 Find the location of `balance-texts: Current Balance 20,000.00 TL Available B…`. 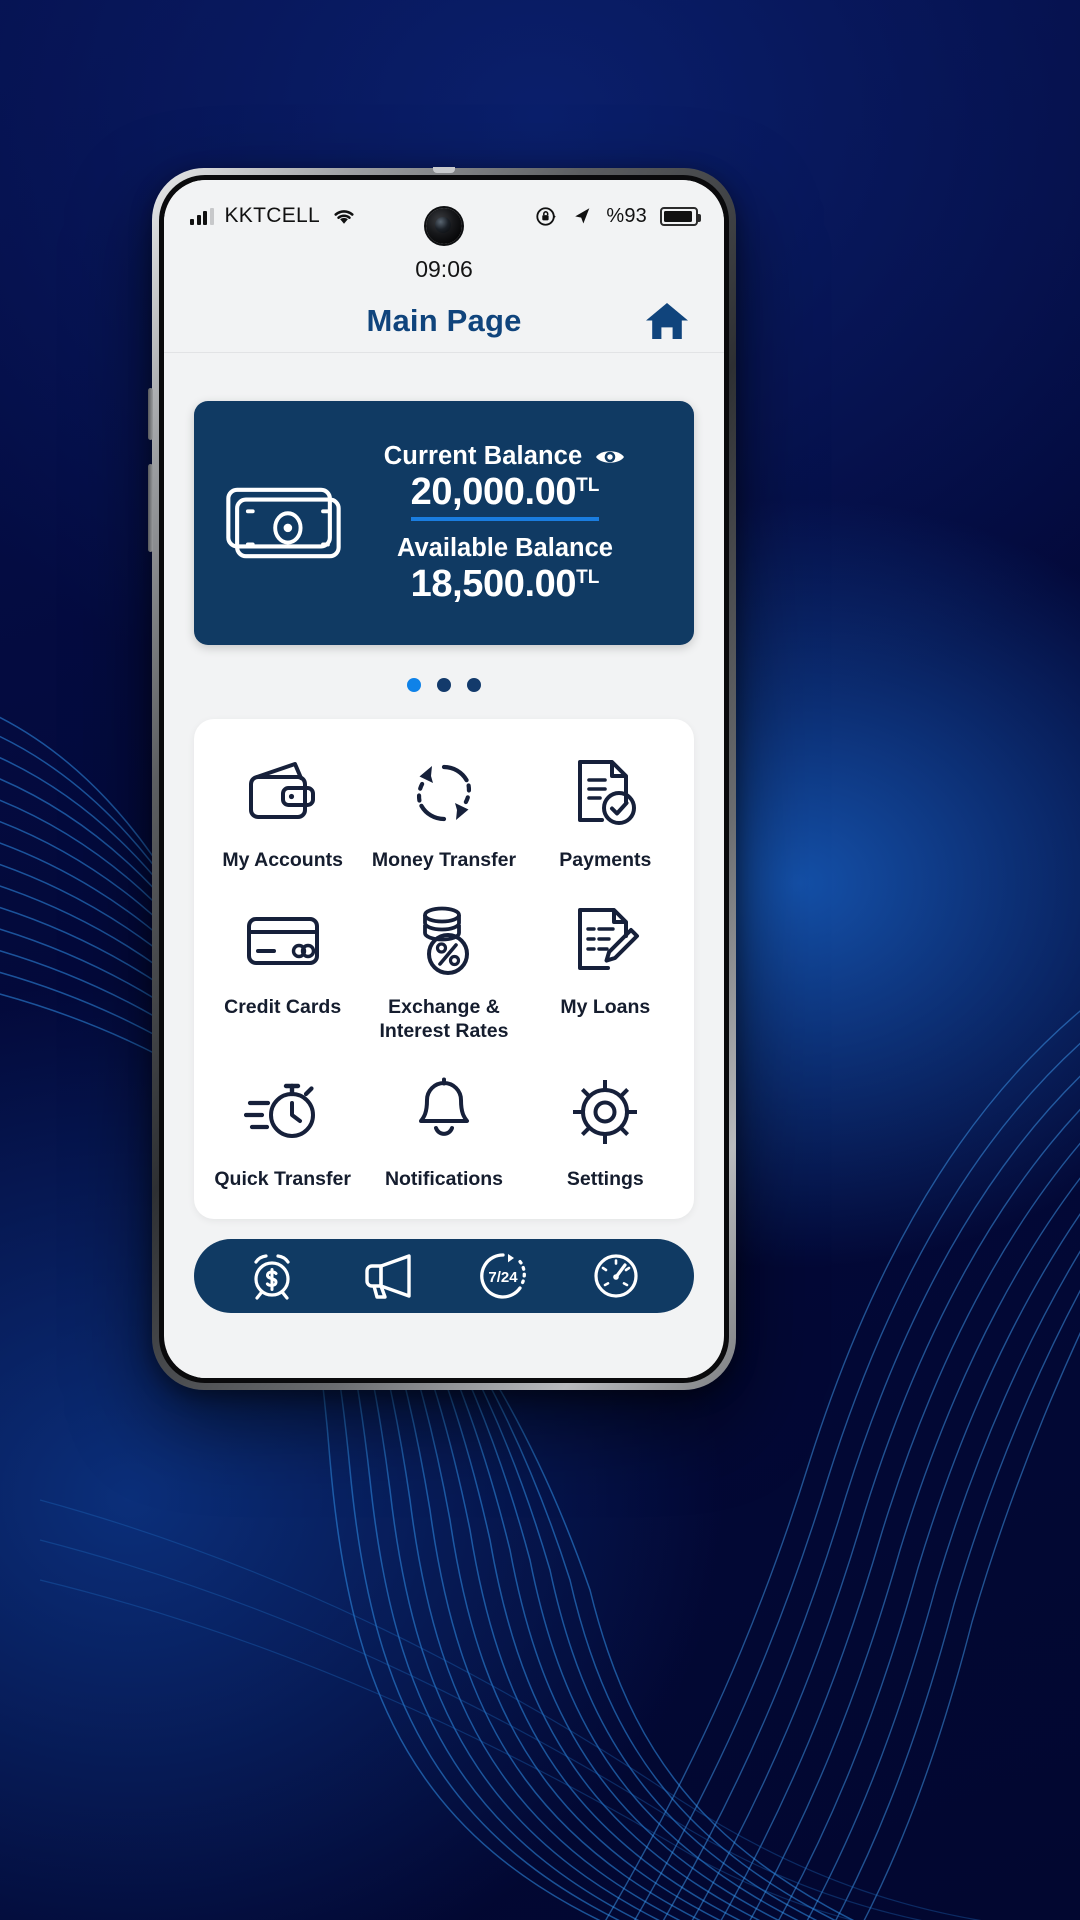

balance-texts: Current Balance 20,000.00 TL Available B… is located at coordinates (505, 523).